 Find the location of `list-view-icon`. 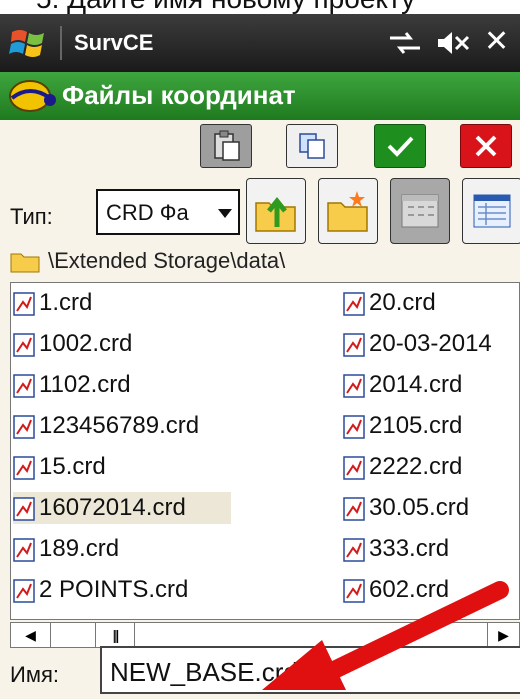

list-view-icon is located at coordinates (420, 211).